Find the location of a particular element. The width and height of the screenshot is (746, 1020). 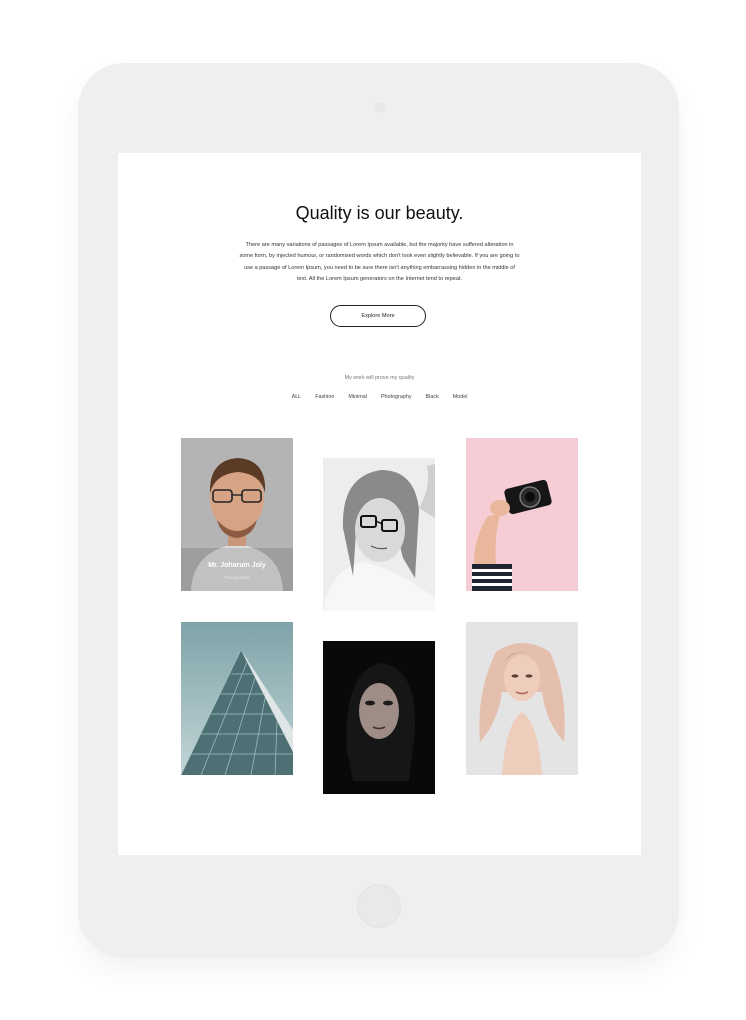

filter-minimal: Minimal is located at coordinates (357, 397).